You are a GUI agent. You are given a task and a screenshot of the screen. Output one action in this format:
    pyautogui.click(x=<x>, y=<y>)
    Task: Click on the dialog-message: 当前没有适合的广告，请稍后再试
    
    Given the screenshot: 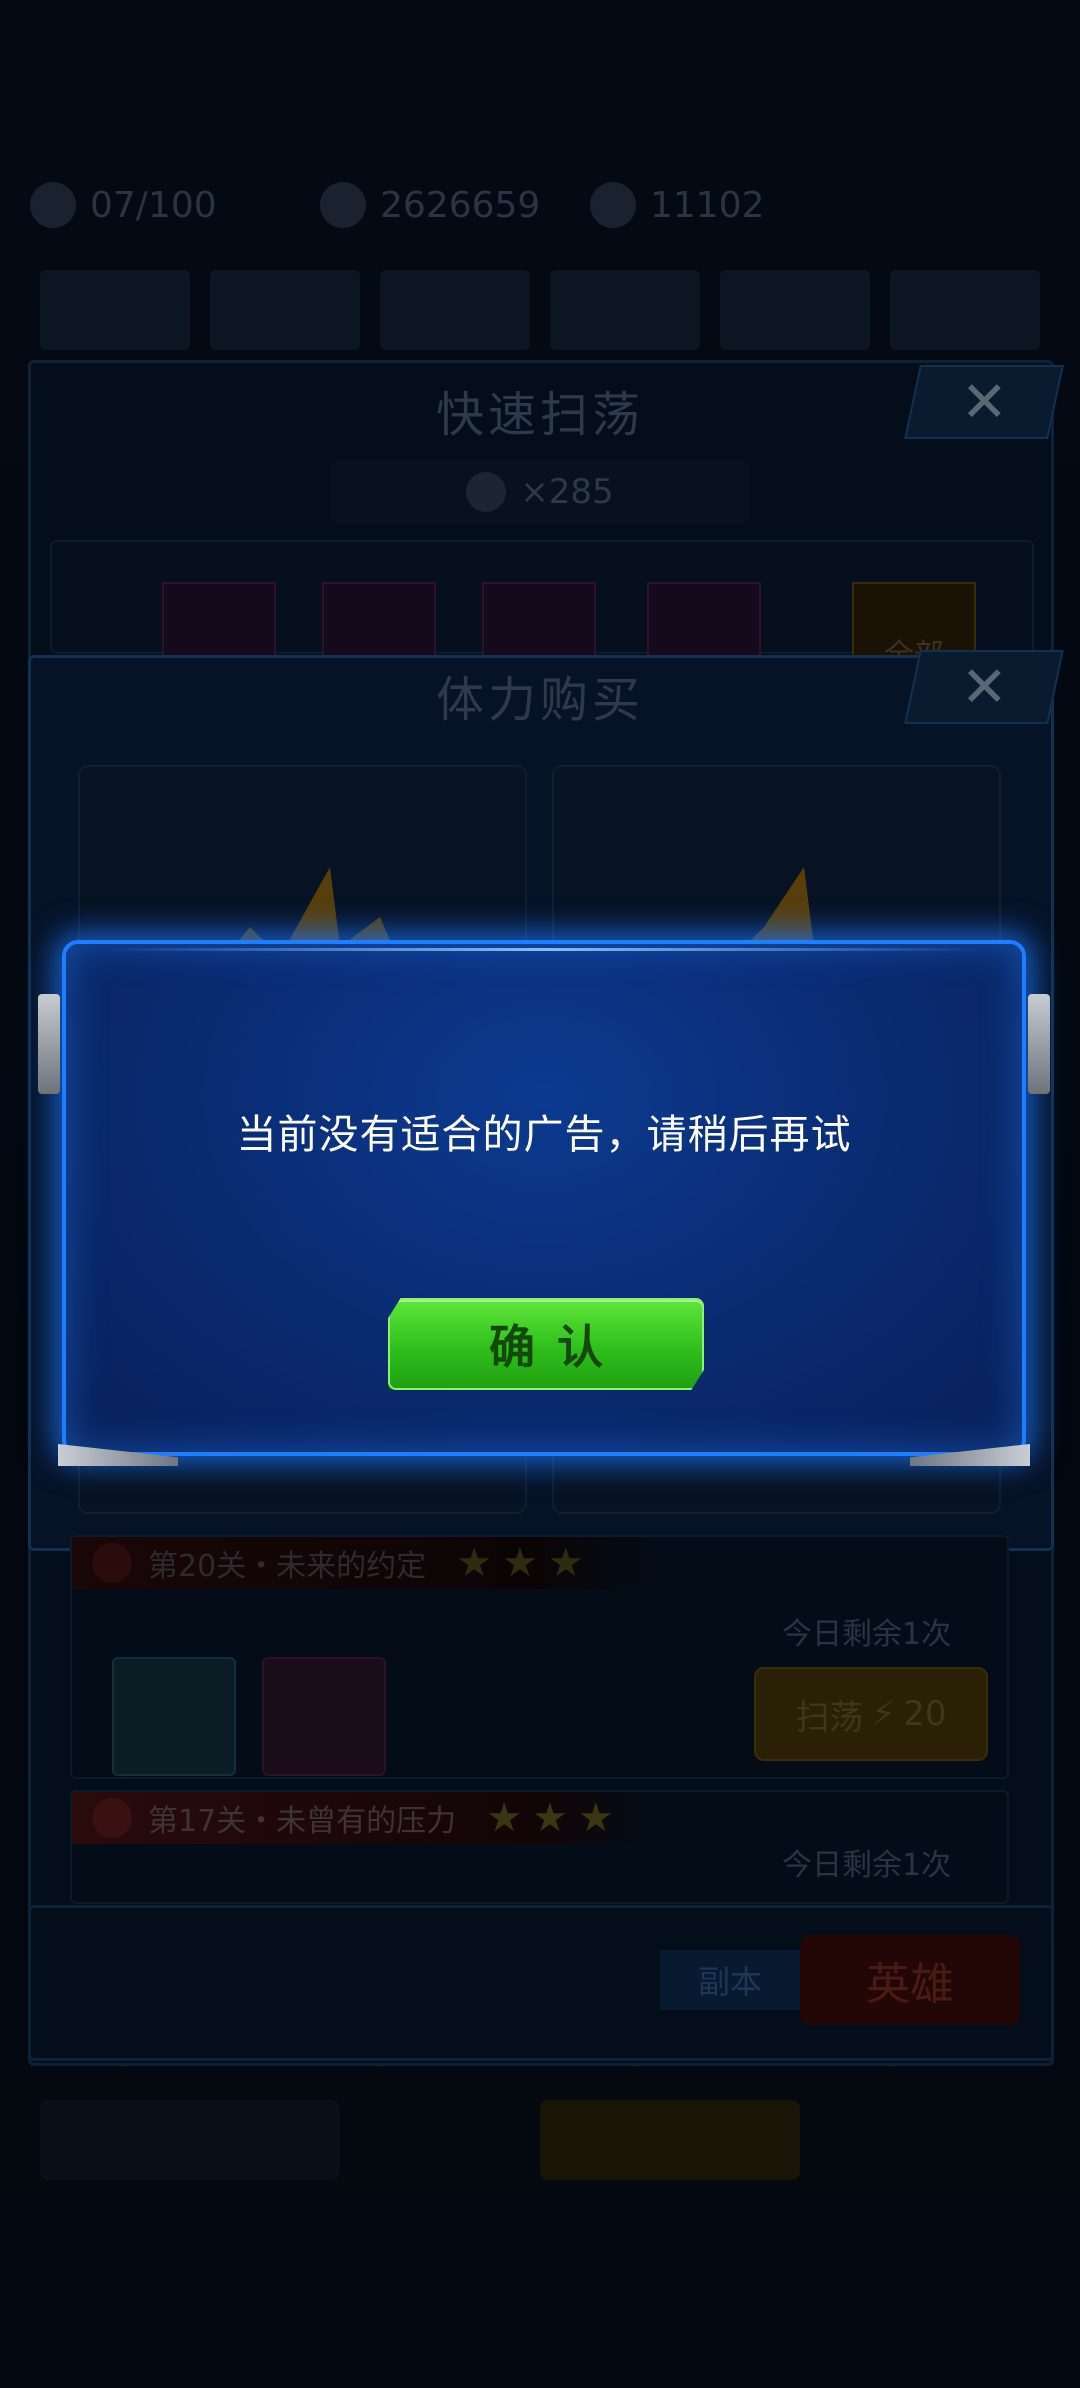 What is the action you would take?
    pyautogui.click(x=544, y=1135)
    